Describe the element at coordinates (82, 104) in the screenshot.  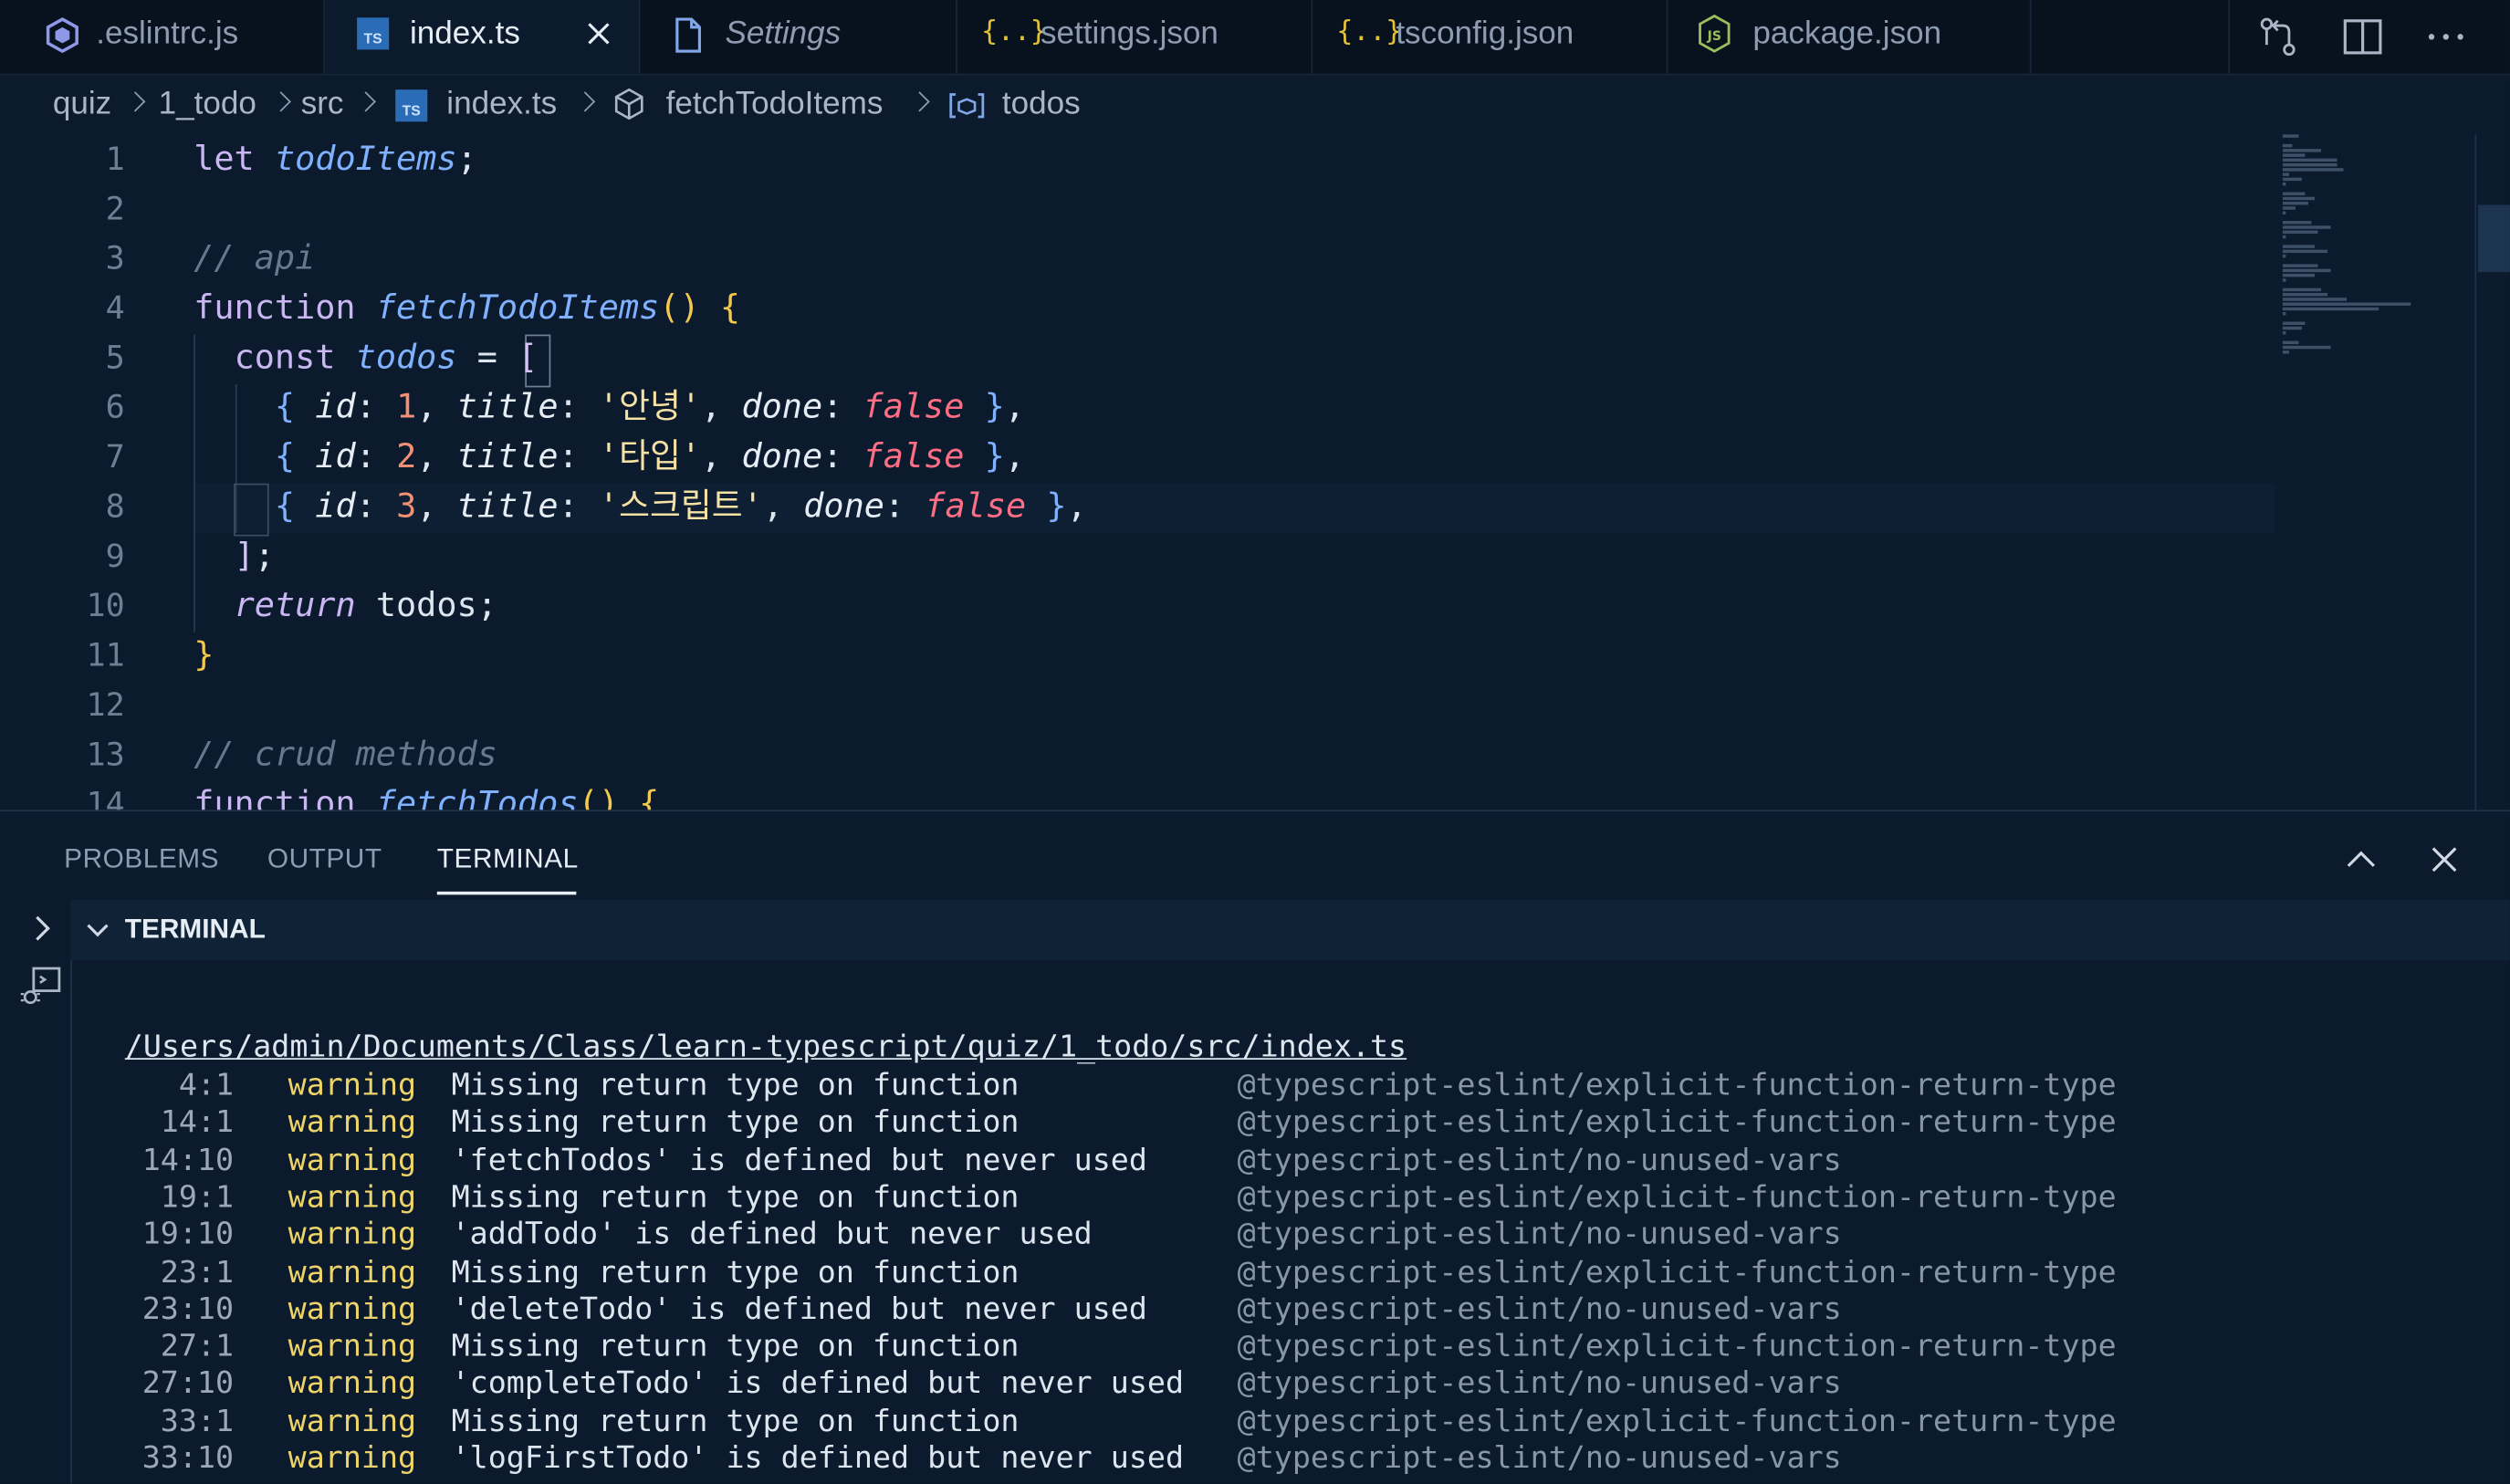
I see `breadcrumb-item-quiz: quiz` at that location.